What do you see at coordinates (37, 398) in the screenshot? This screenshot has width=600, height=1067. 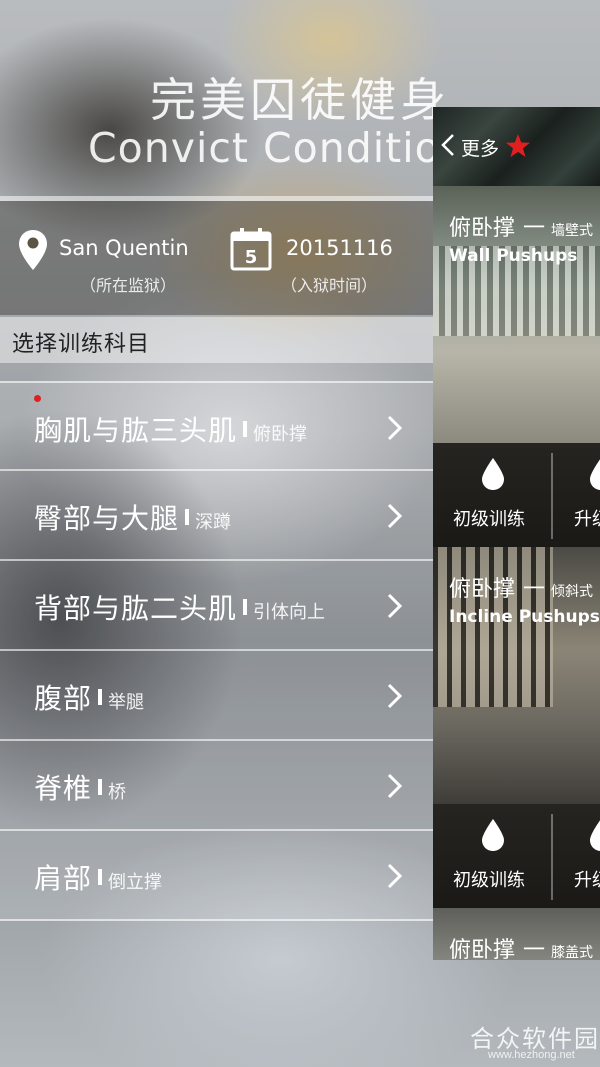 I see `new-indicator-dot` at bounding box center [37, 398].